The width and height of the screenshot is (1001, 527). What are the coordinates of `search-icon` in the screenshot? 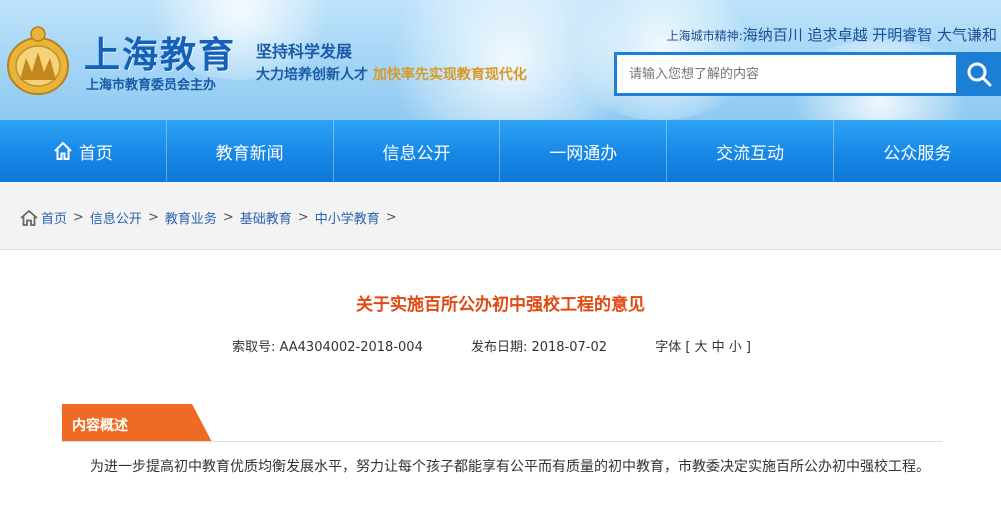 It's located at (979, 74).